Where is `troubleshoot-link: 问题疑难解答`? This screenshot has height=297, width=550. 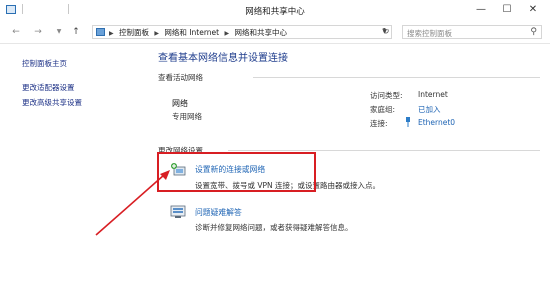
troubleshoot-link: 问题疑难解答 is located at coordinates (218, 212).